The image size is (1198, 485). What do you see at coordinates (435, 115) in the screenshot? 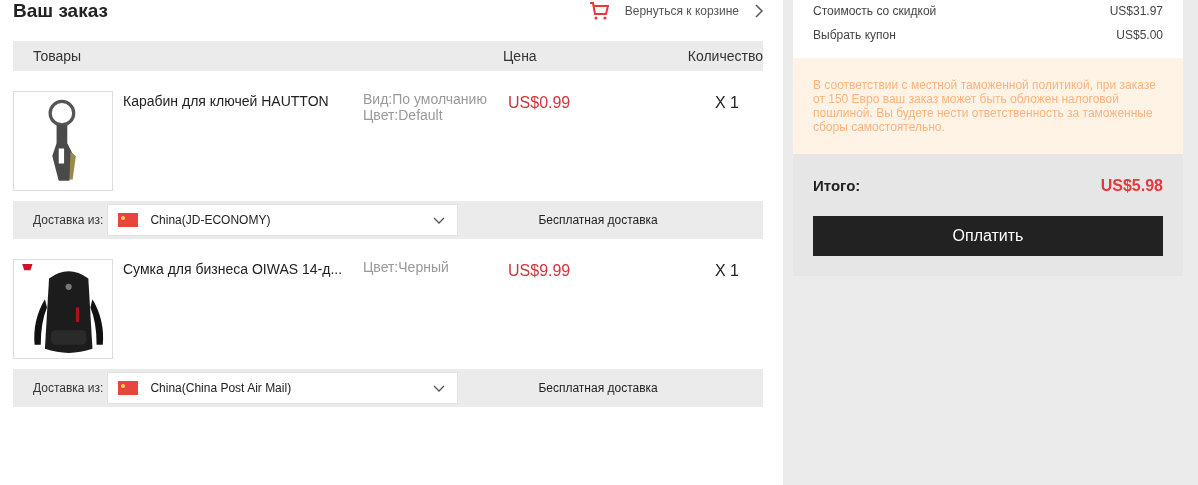
I see `product-option: Цвет:Default` at bounding box center [435, 115].